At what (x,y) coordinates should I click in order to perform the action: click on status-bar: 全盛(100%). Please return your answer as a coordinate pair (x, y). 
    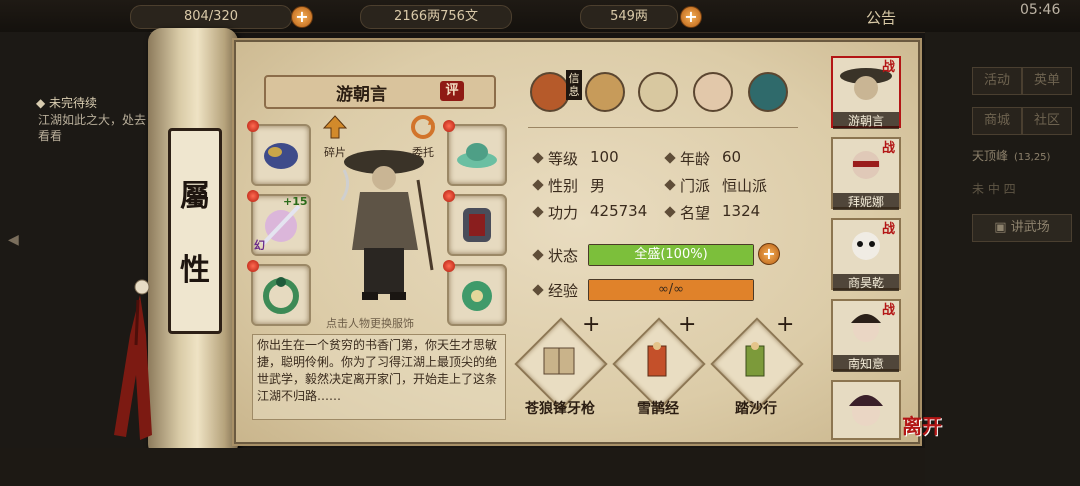
    Looking at the image, I should click on (671, 255).